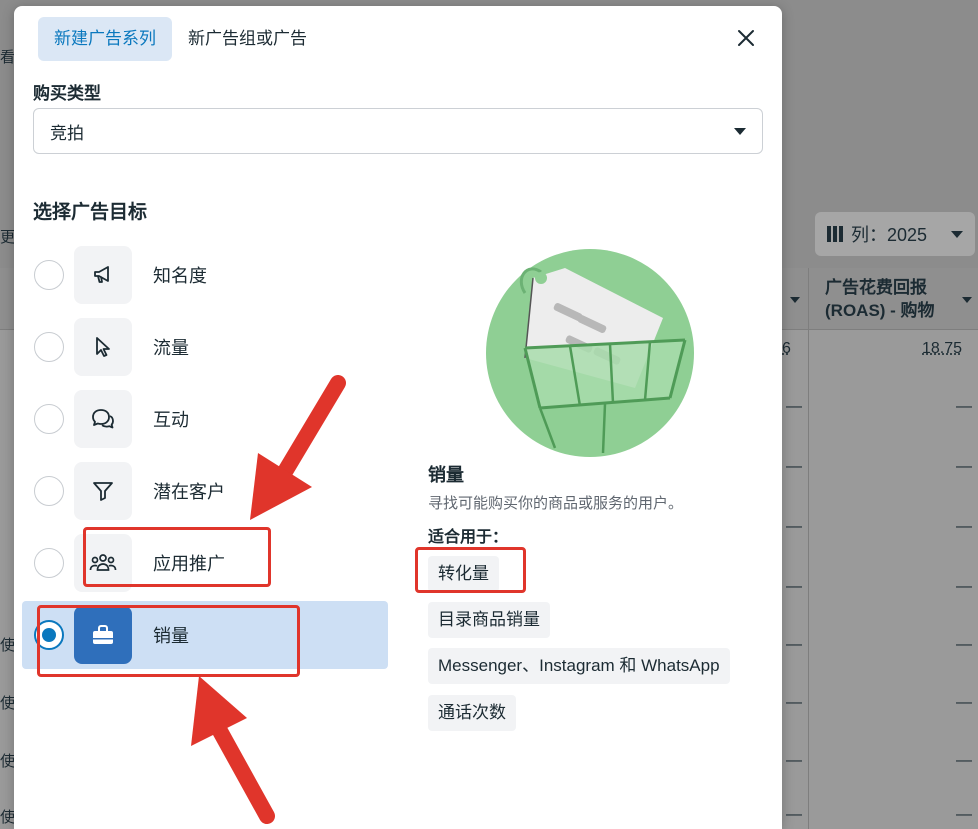 This screenshot has height=829, width=978. I want to click on objective-detail-title: 销量, so click(446, 475).